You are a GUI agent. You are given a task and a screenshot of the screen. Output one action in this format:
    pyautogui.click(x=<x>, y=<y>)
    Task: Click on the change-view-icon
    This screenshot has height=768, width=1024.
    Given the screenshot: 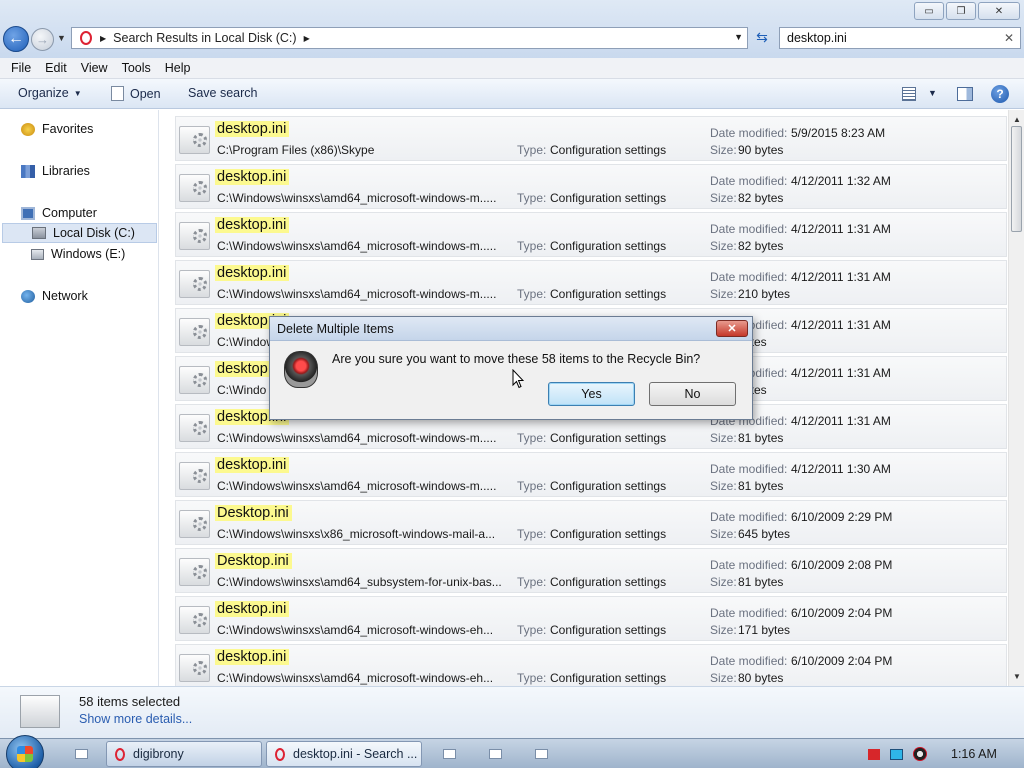 What is the action you would take?
    pyautogui.click(x=909, y=94)
    